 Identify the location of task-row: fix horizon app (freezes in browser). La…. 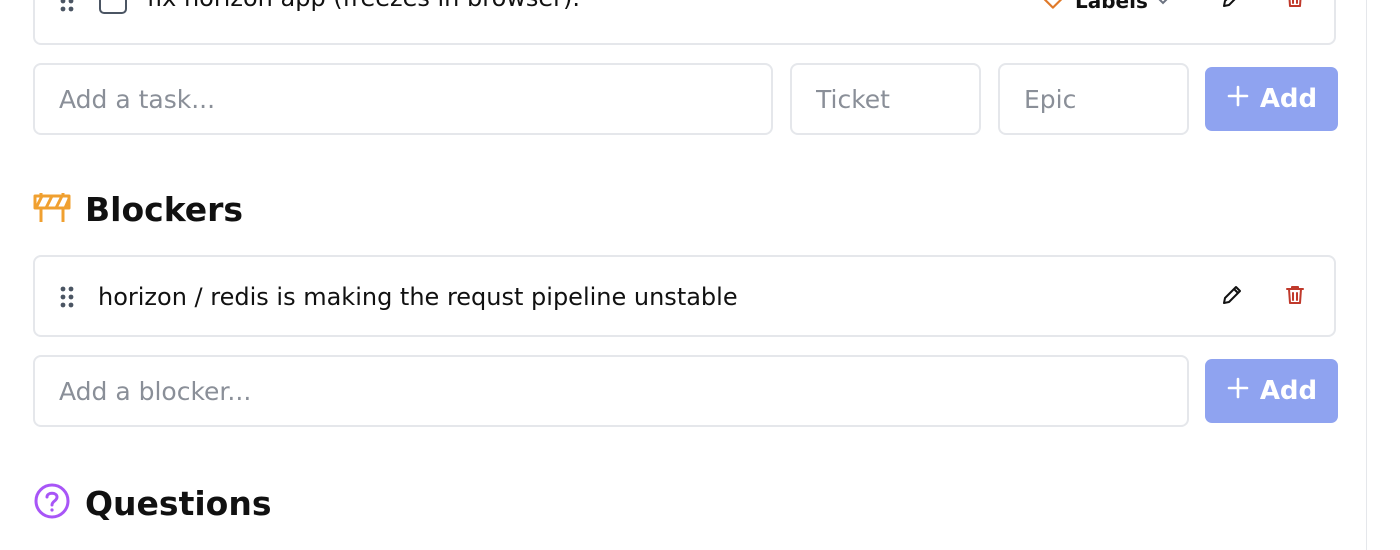
(684, 22).